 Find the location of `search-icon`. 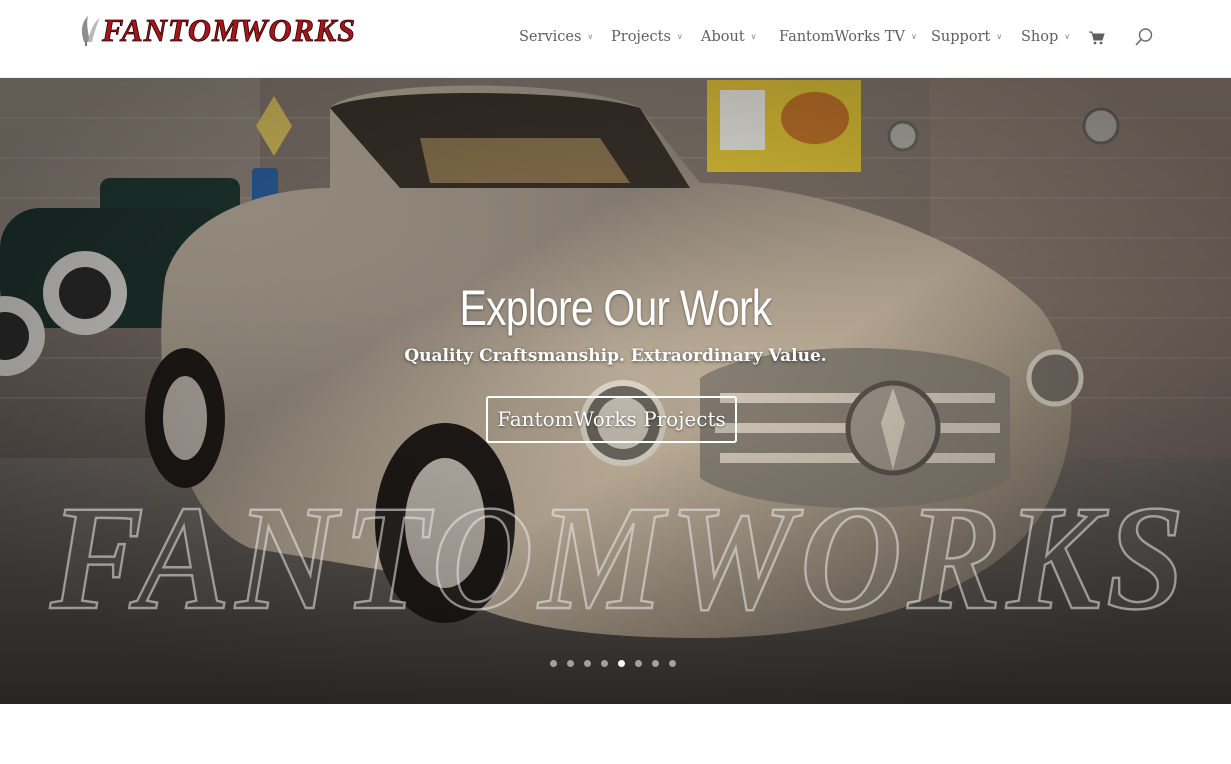

search-icon is located at coordinates (1144, 37).